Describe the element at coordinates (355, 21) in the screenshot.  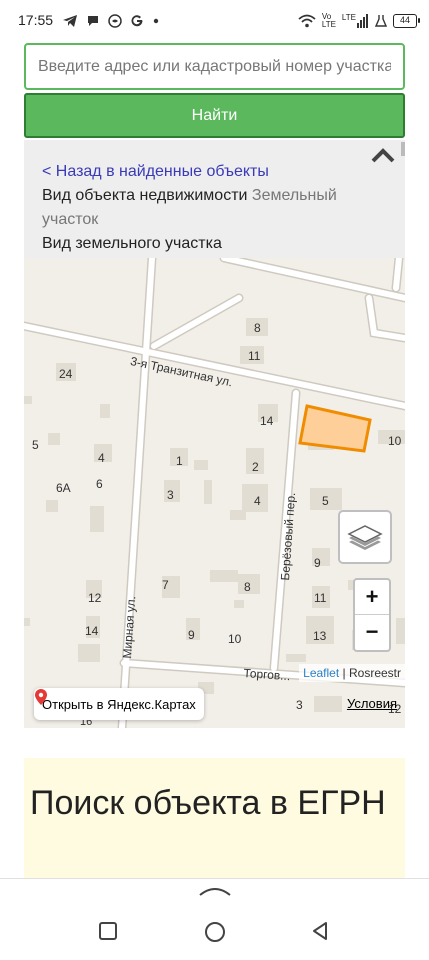
I see `lte-indicator: LTE` at that location.